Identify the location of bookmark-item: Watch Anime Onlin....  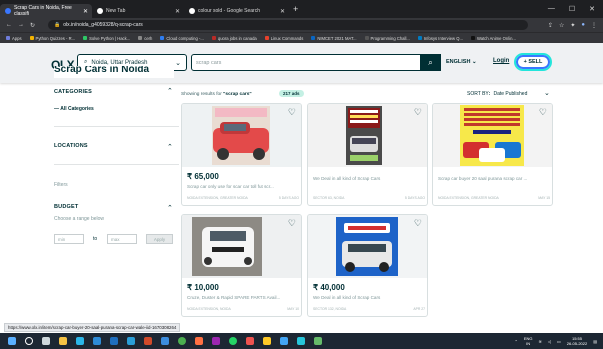
(493, 38).